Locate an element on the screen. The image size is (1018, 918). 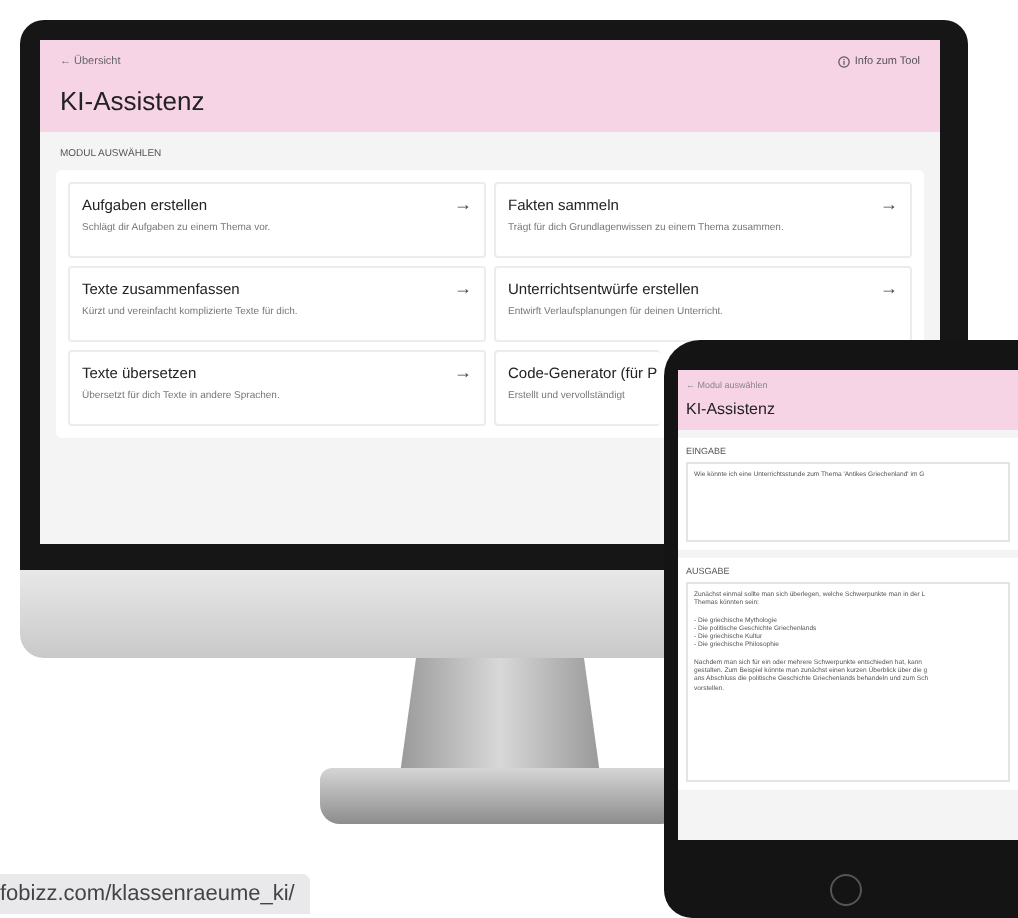
info-icon is located at coordinates (844, 62).